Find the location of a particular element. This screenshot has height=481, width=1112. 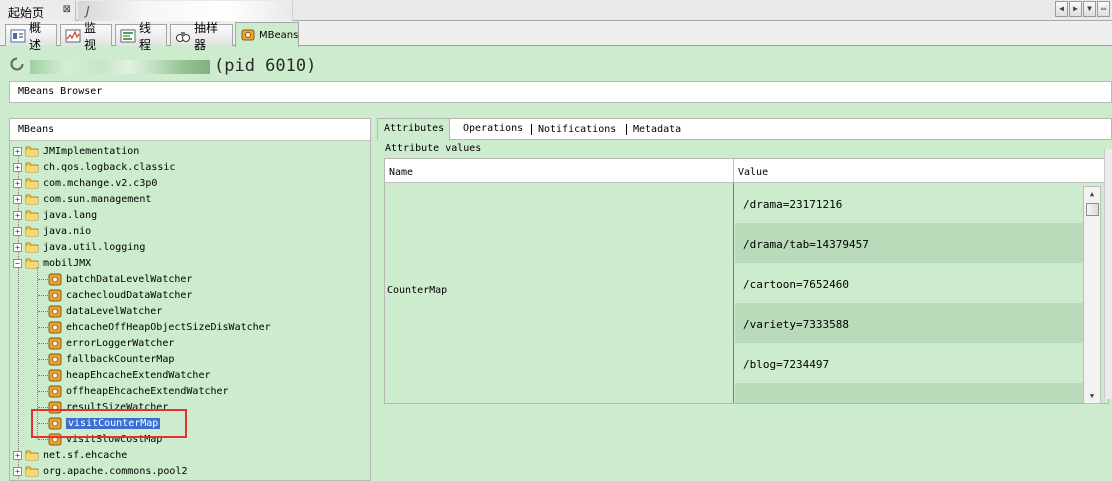

collapse-icon: − is located at coordinates (17, 263).